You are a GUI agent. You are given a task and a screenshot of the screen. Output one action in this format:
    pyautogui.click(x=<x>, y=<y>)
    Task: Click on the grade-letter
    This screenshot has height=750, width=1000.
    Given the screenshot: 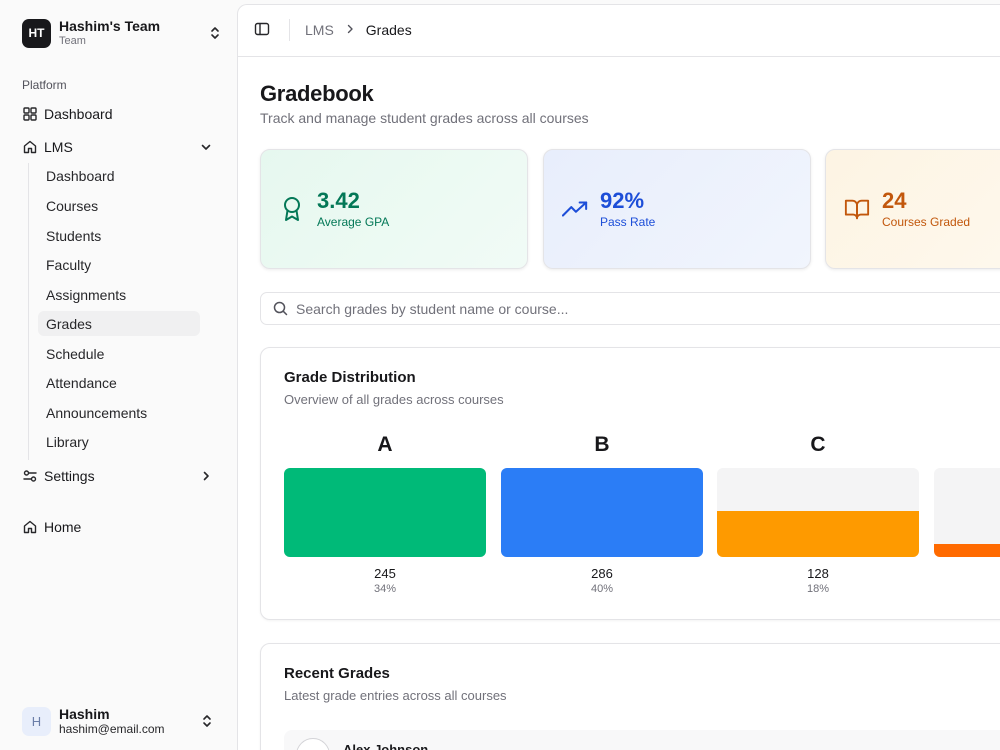 What is the action you would take?
    pyautogui.click(x=967, y=445)
    